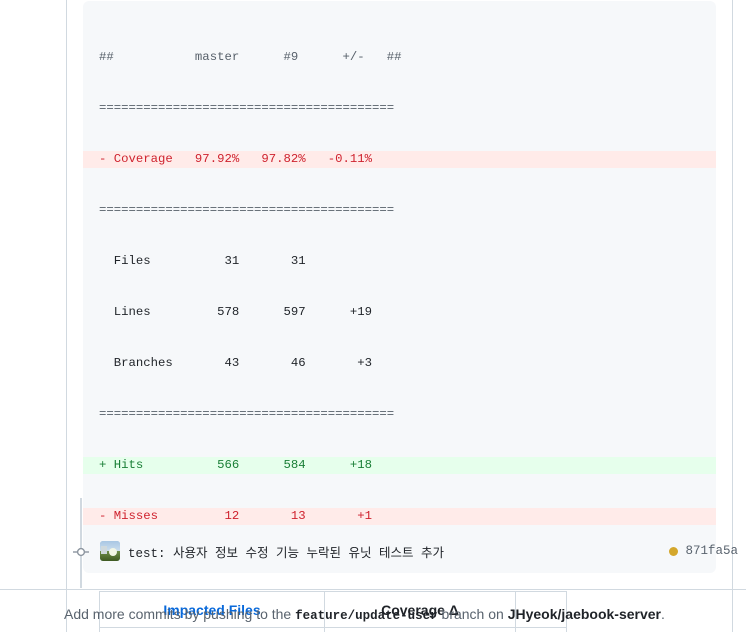  I want to click on avatar-building, so click(104, 550).